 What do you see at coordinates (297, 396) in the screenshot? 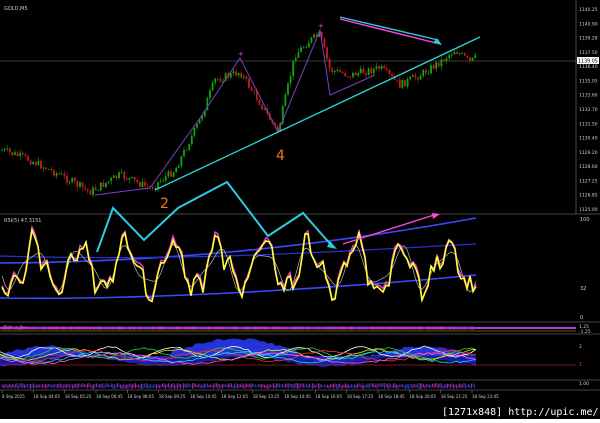
I see `time-tick-label: 18 Sep 14:45` at bounding box center [297, 396].